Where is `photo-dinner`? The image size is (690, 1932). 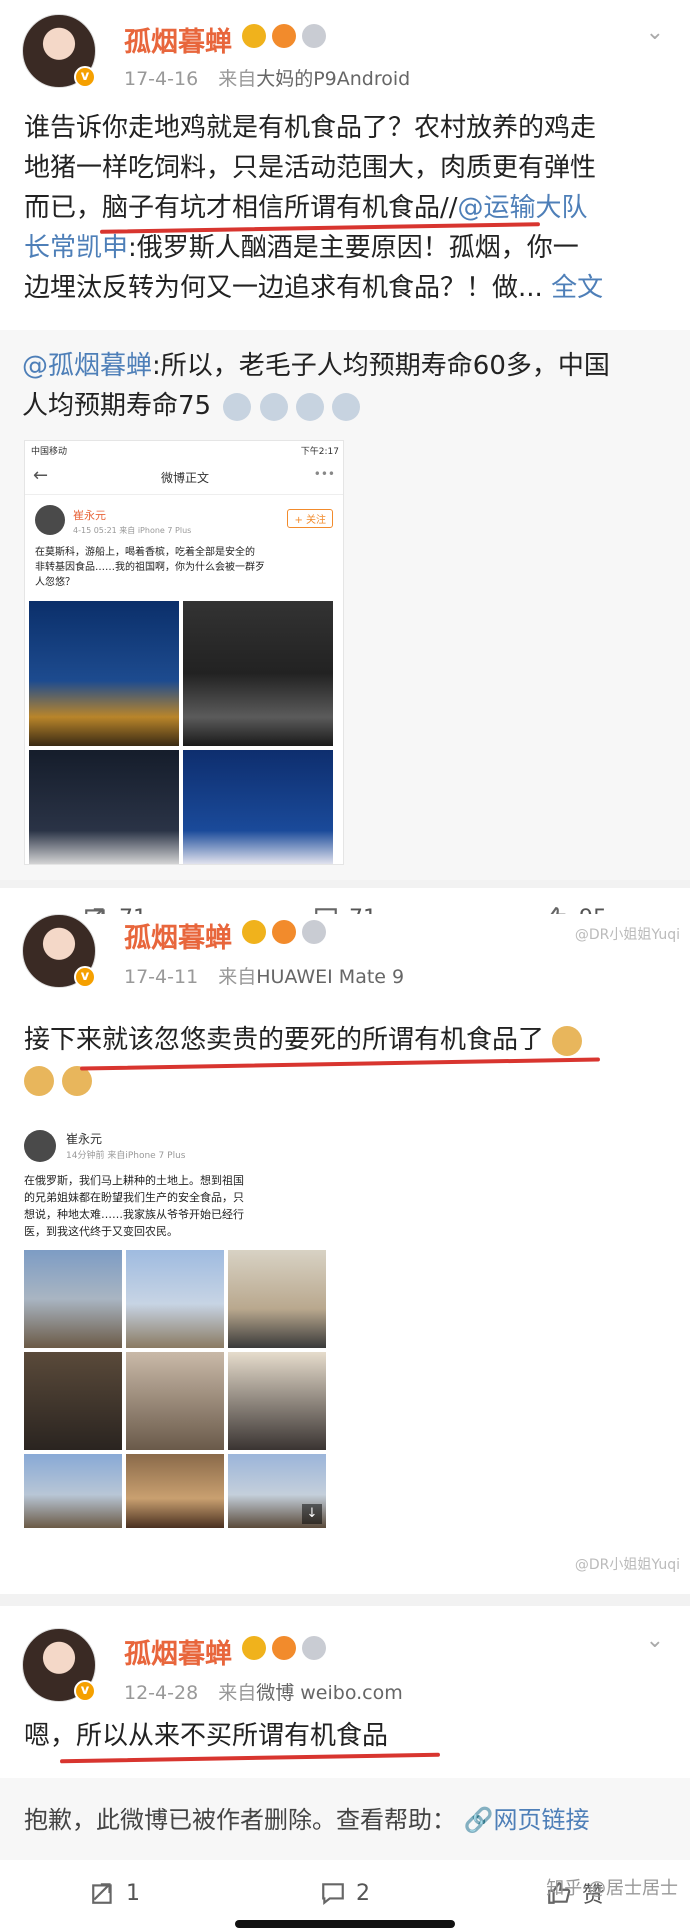
photo-dinner is located at coordinates (175, 1491).